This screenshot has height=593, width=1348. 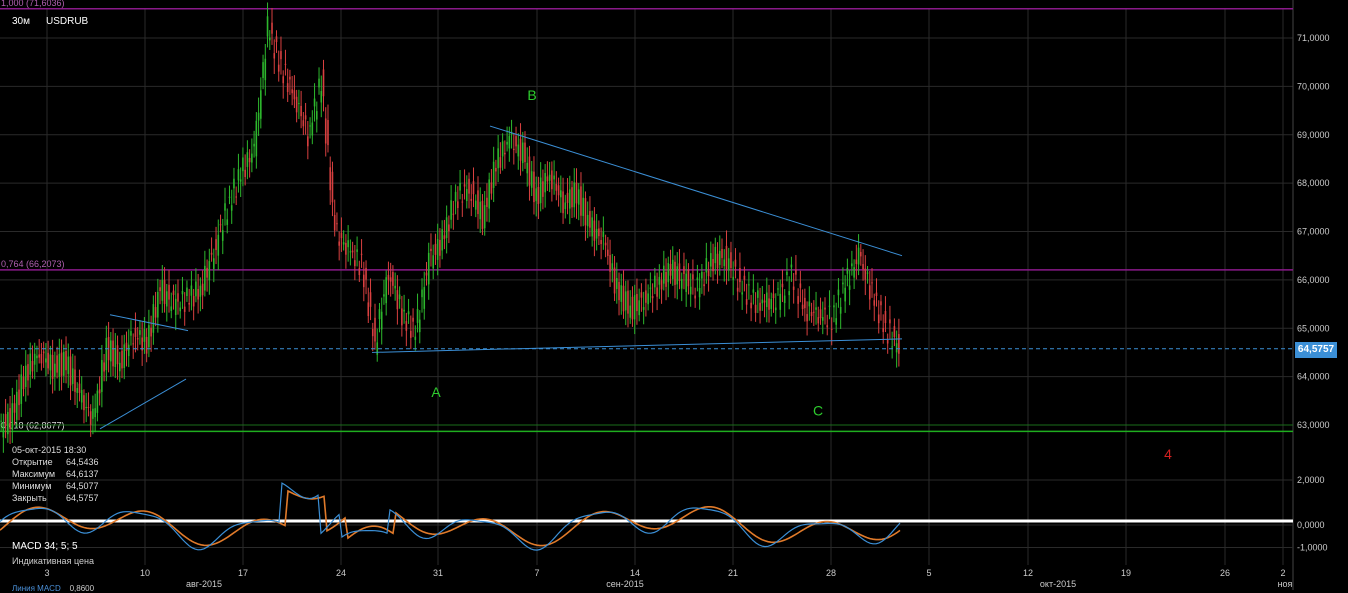 What do you see at coordinates (29, 498) in the screenshot?
I see `info-close-label: Закрыть` at bounding box center [29, 498].